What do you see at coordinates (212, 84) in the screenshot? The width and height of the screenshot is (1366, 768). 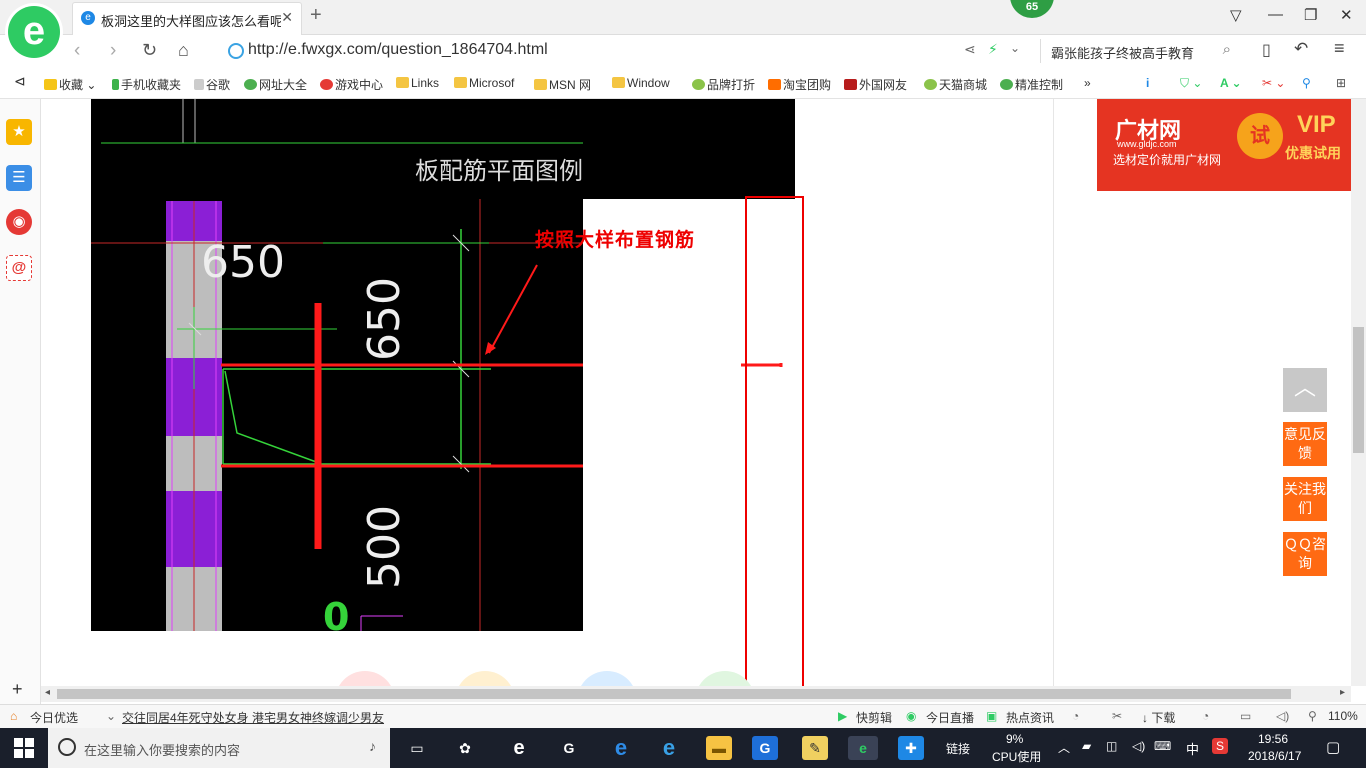 I see `bookmark-item: 谷歌` at bounding box center [212, 84].